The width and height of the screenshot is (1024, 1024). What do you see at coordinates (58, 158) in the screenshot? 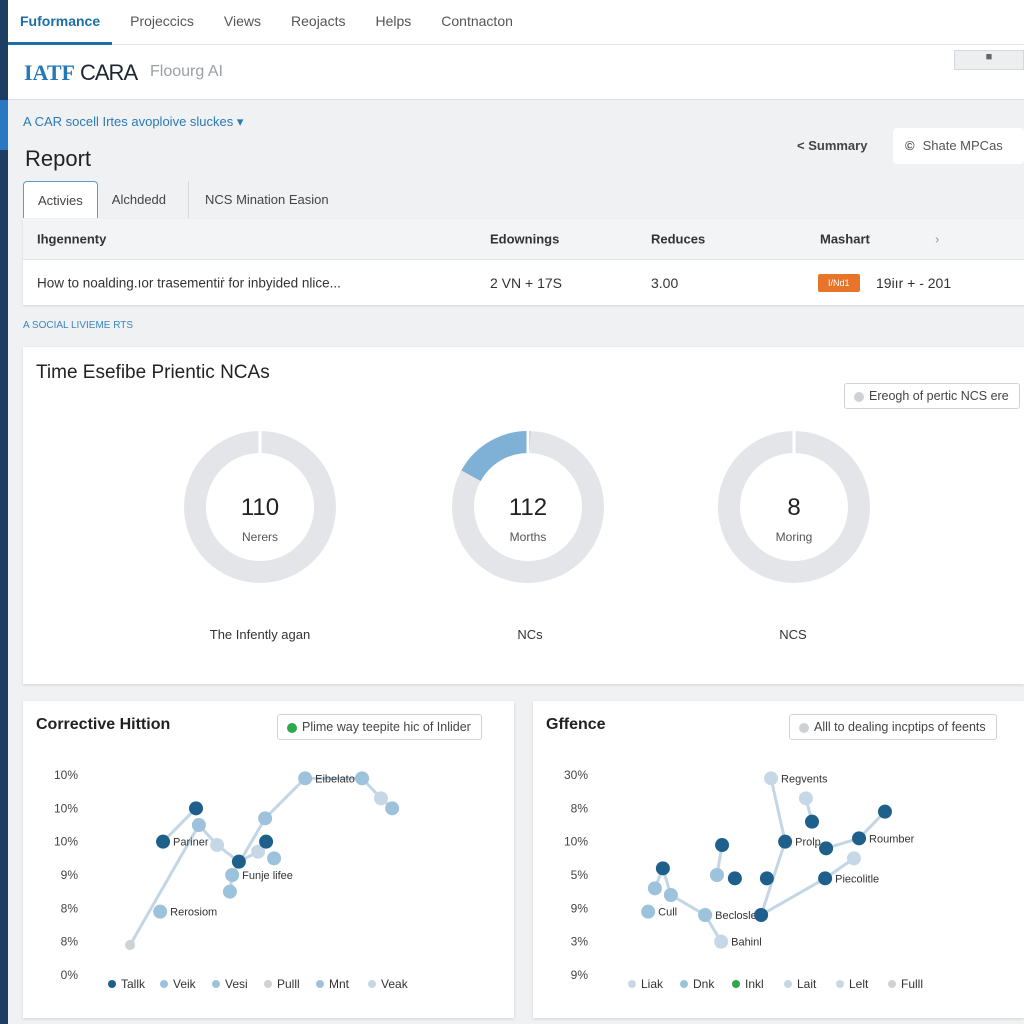
I see `page-title: Report` at bounding box center [58, 158].